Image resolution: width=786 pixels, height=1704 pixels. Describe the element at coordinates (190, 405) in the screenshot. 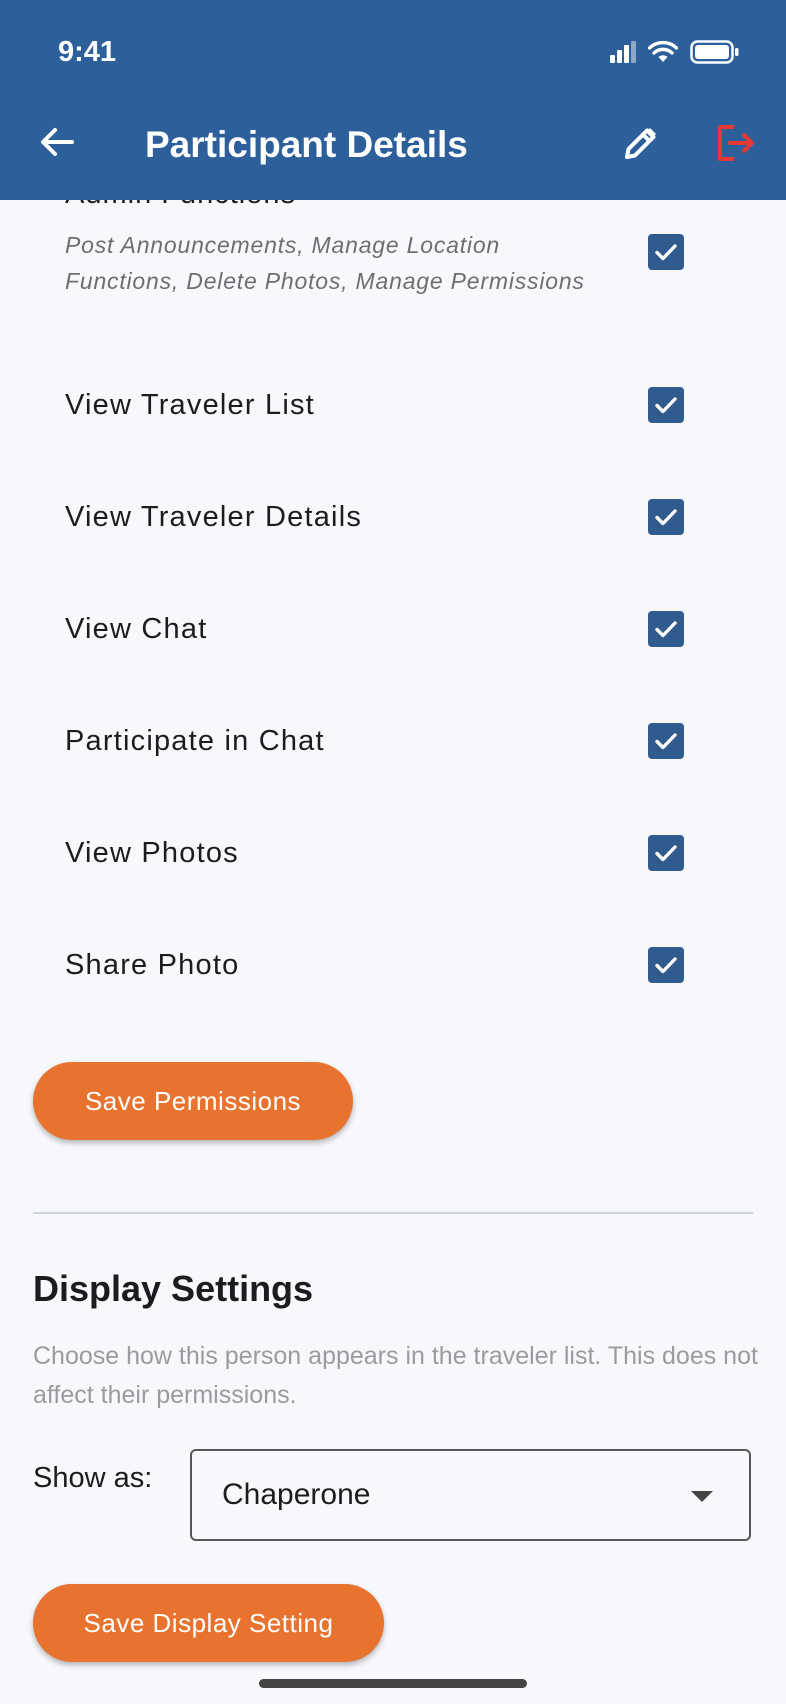

I see `permission-label: View Traveler List` at that location.